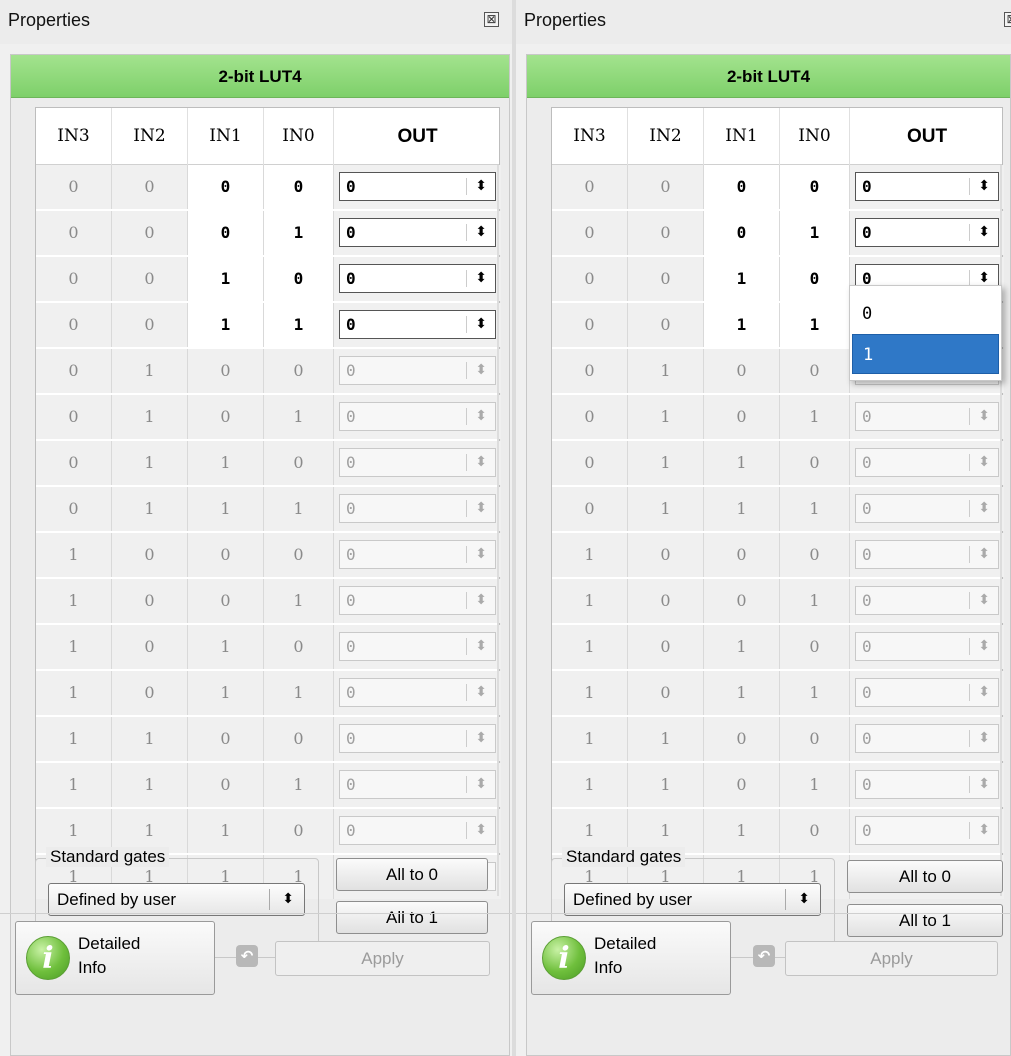 The width and height of the screenshot is (1011, 1056). What do you see at coordinates (666, 136) in the screenshot?
I see `column-header-in2: IN2` at bounding box center [666, 136].